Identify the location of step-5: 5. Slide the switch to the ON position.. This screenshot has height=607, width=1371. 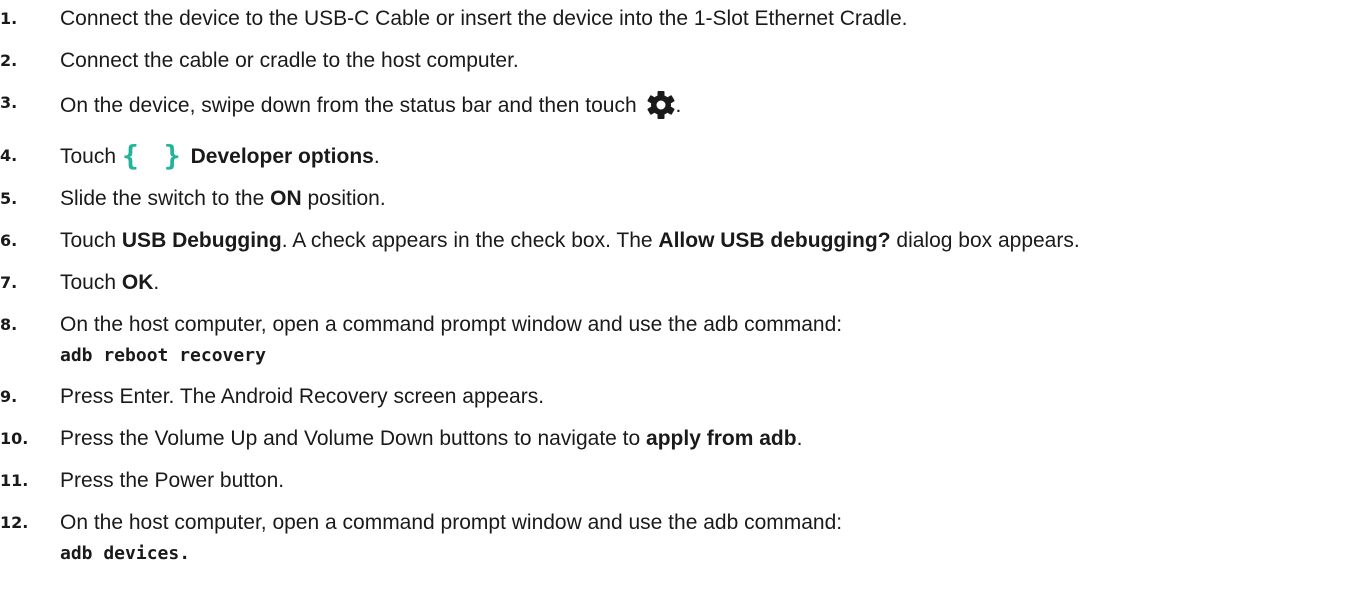
(685, 198).